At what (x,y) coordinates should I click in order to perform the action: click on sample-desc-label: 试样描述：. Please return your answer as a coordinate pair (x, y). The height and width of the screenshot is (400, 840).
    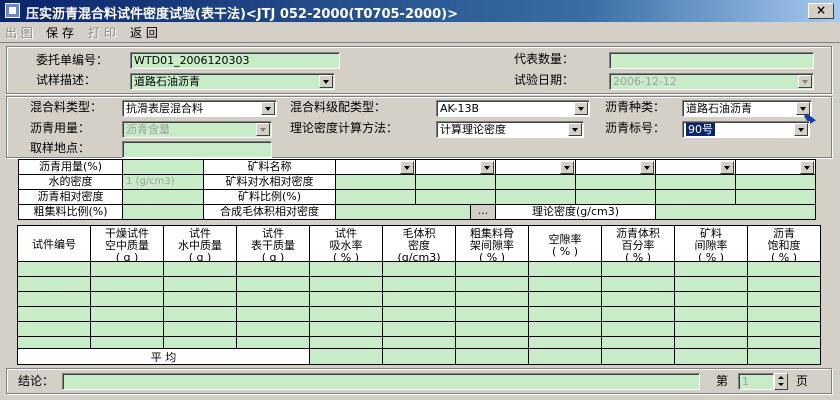
    Looking at the image, I should click on (66, 80).